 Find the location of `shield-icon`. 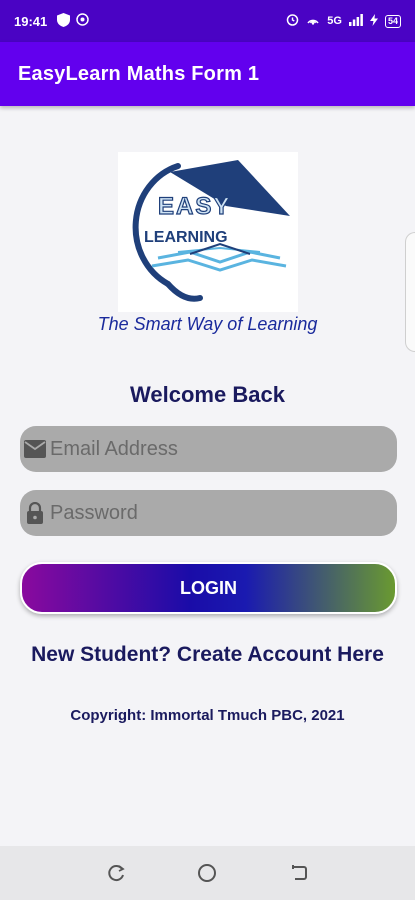

shield-icon is located at coordinates (64, 21).